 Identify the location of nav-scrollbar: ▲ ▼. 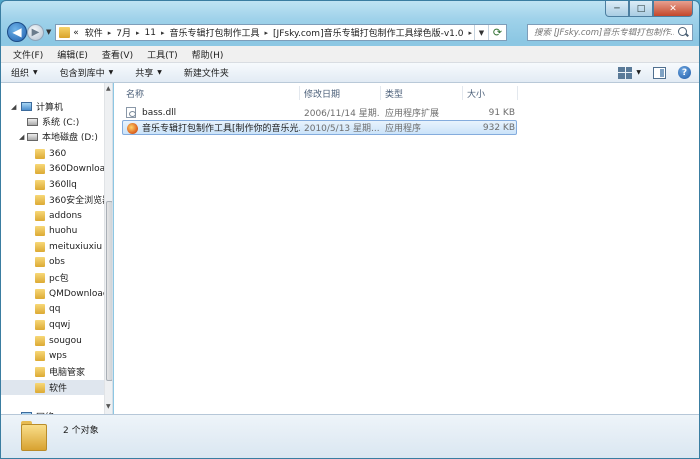
(108, 248).